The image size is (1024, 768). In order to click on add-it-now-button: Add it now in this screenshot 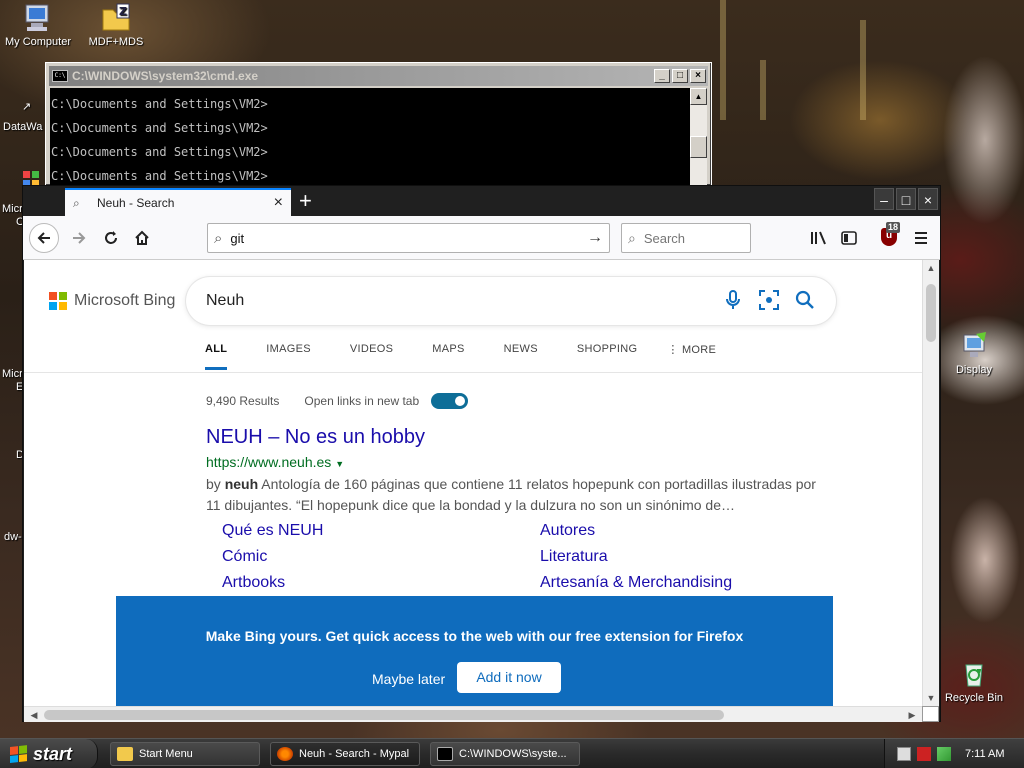, I will do `click(509, 677)`.